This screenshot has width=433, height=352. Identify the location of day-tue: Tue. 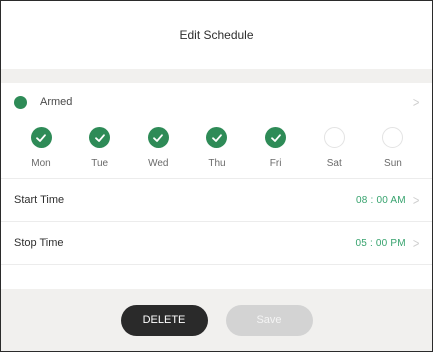
(100, 150).